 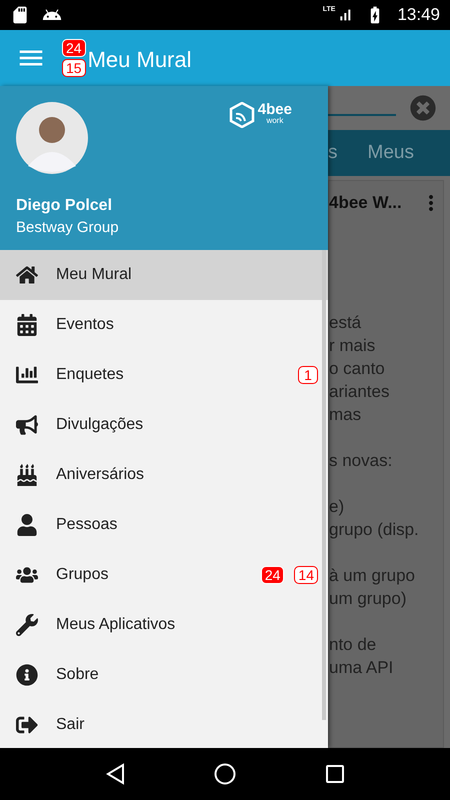 I want to click on back-icon, so click(x=114, y=774).